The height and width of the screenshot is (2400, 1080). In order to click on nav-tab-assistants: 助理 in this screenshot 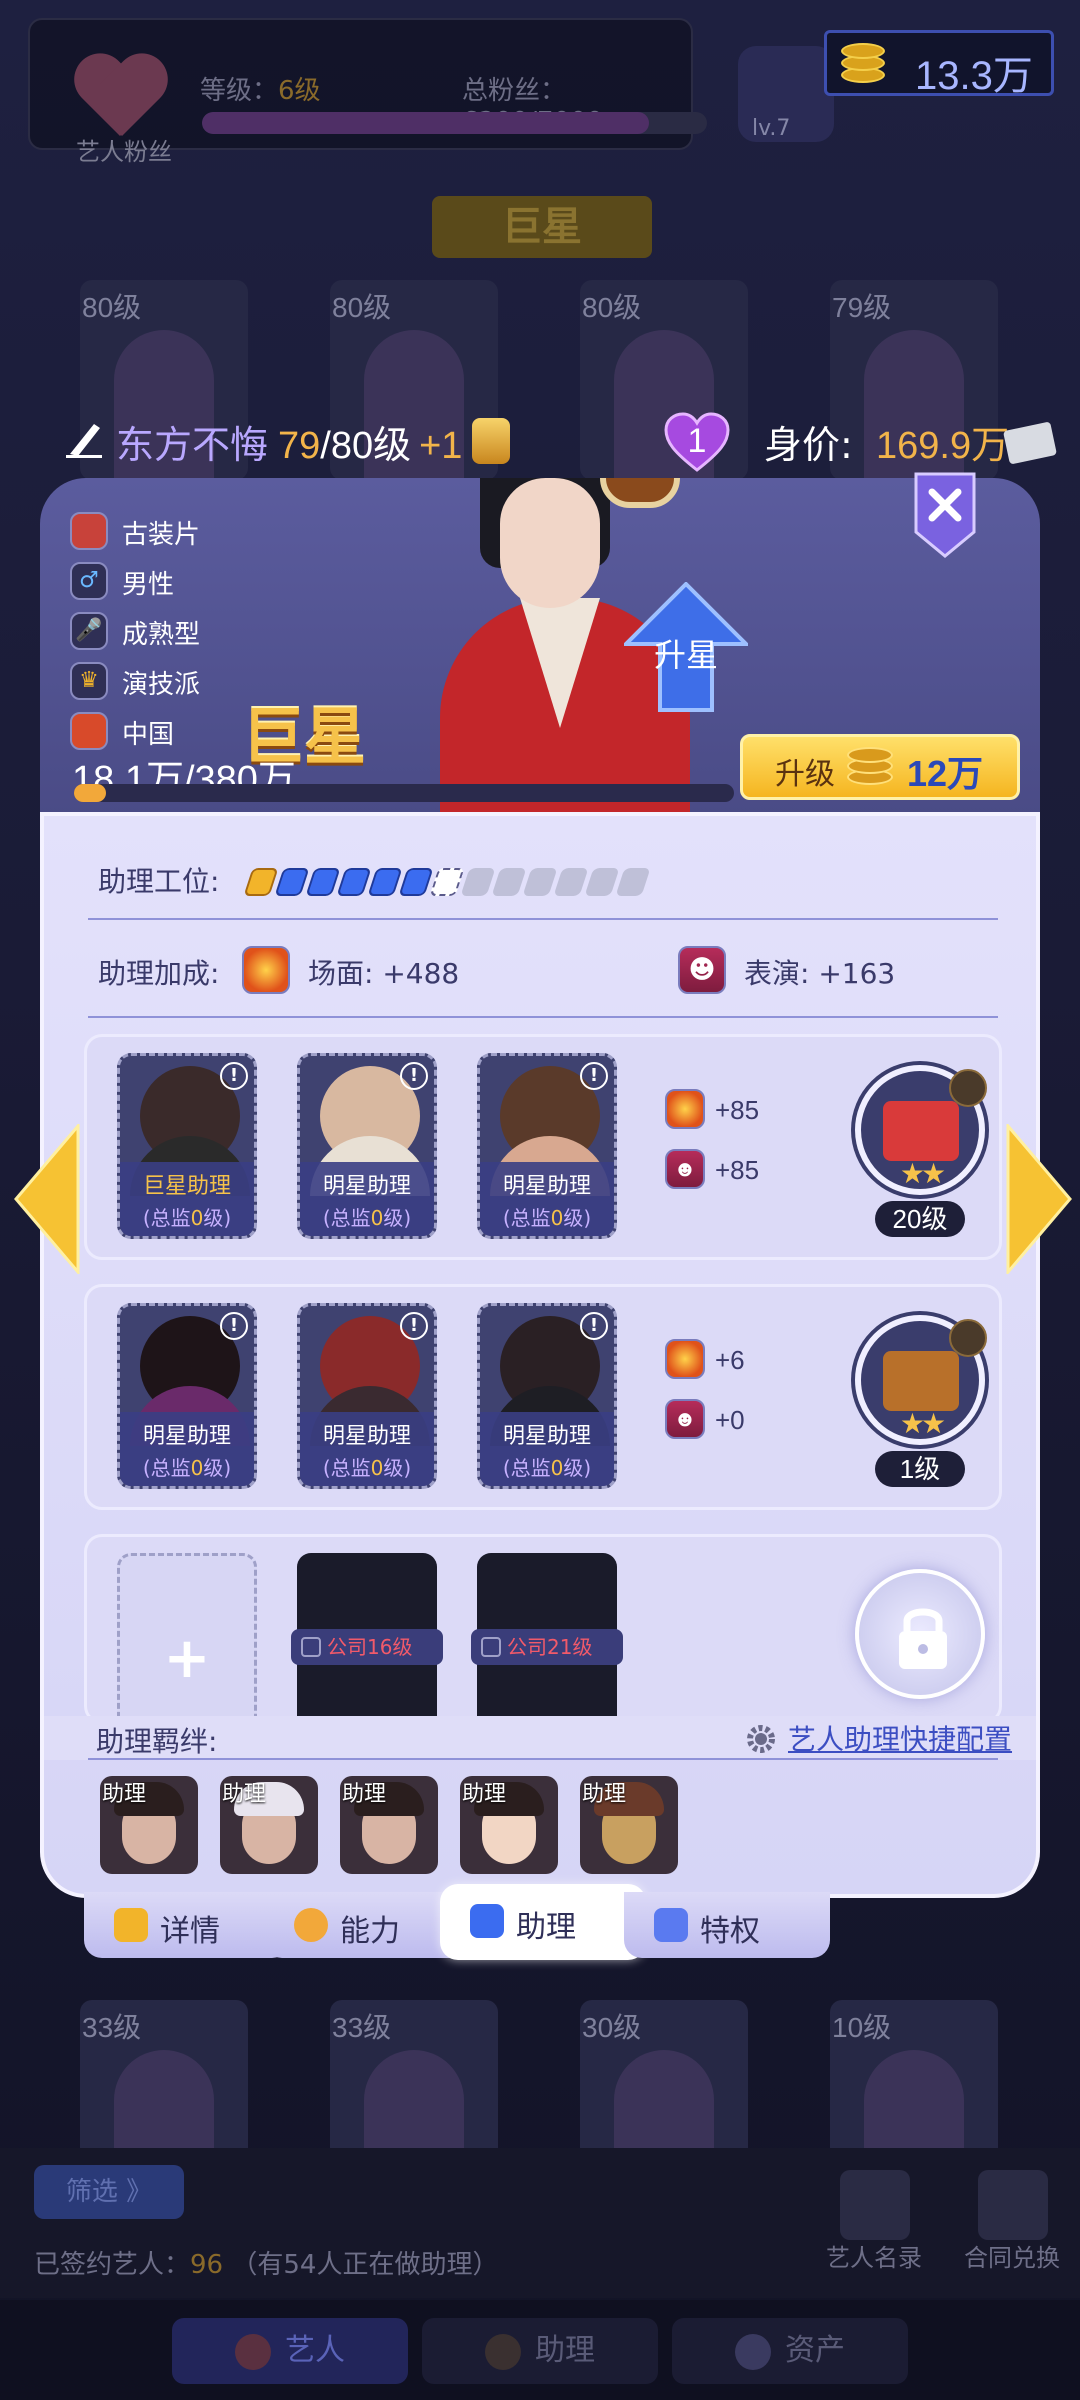, I will do `click(540, 2351)`.